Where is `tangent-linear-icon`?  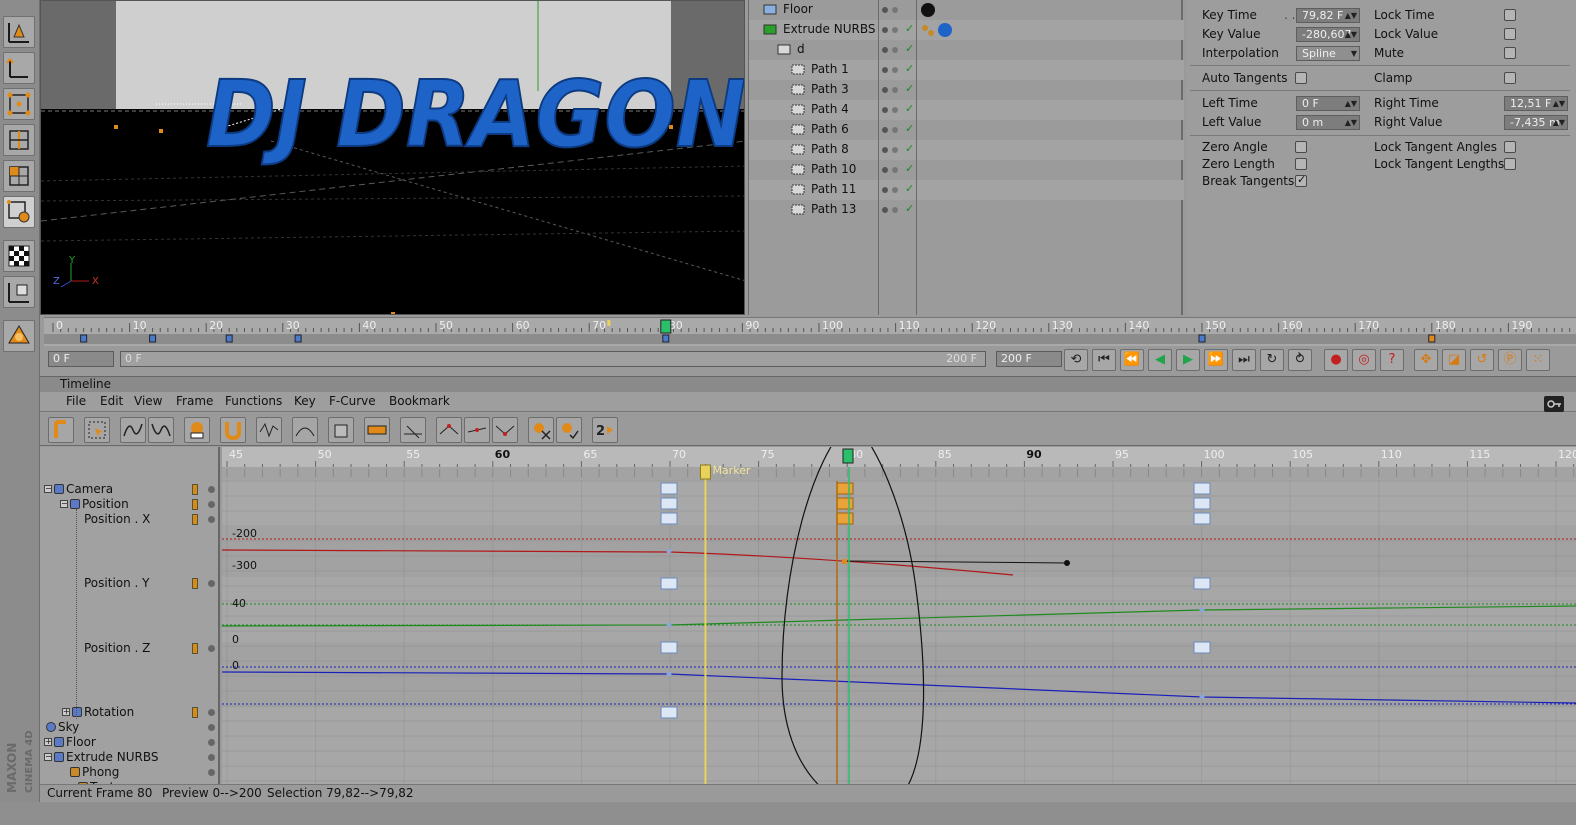 tangent-linear-icon is located at coordinates (449, 430).